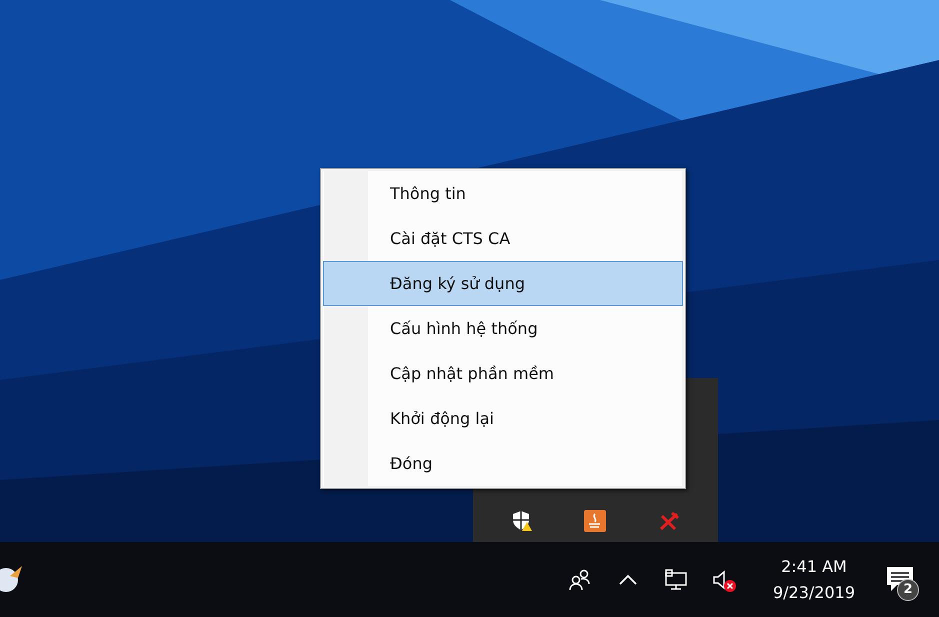  What do you see at coordinates (814, 567) in the screenshot?
I see `clock-time: 2:41 AM` at bounding box center [814, 567].